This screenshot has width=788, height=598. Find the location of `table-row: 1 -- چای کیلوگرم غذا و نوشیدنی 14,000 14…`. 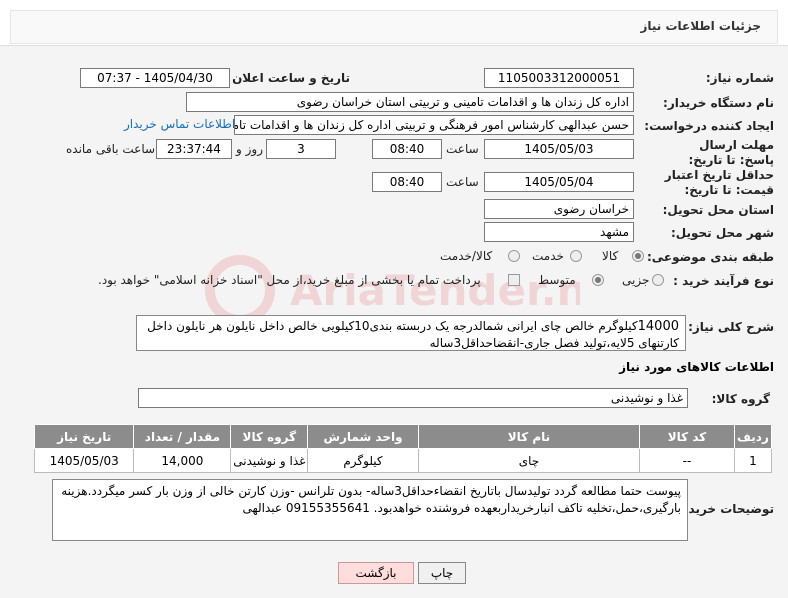

table-row: 1 -- چای کیلوگرم غذا و نوشیدنی 14,000 14… is located at coordinates (403, 460).